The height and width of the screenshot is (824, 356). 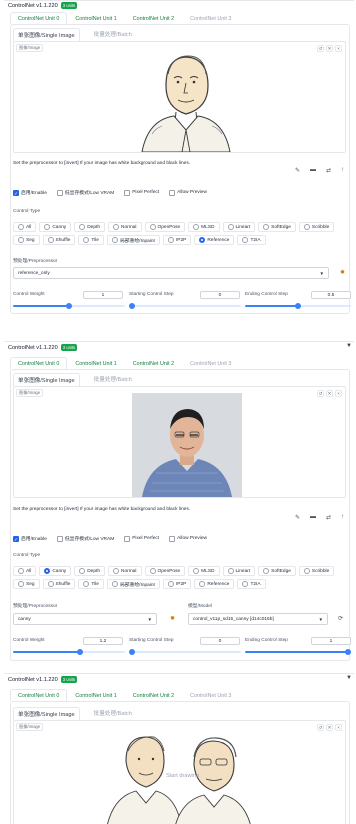 What do you see at coordinates (331, 641) in the screenshot?
I see `ending-step-input: 1` at bounding box center [331, 641].